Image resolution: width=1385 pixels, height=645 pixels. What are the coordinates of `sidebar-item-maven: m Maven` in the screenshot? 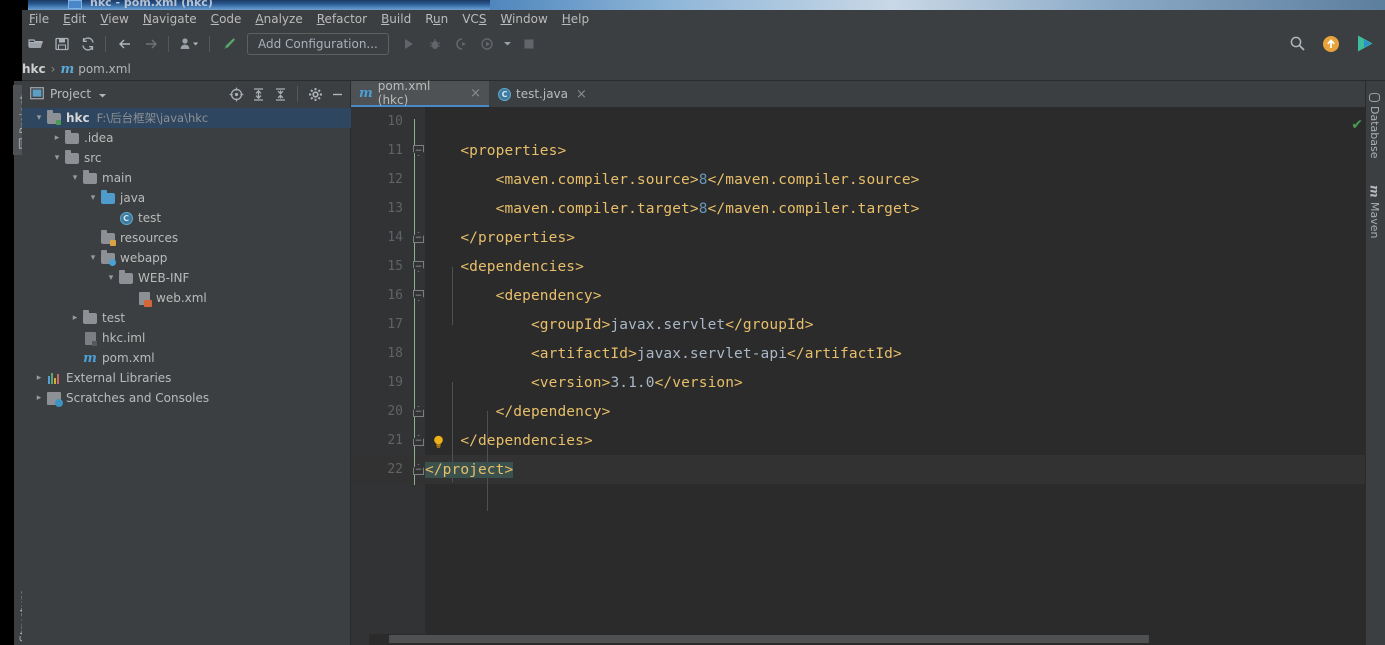 It's located at (1374, 210).